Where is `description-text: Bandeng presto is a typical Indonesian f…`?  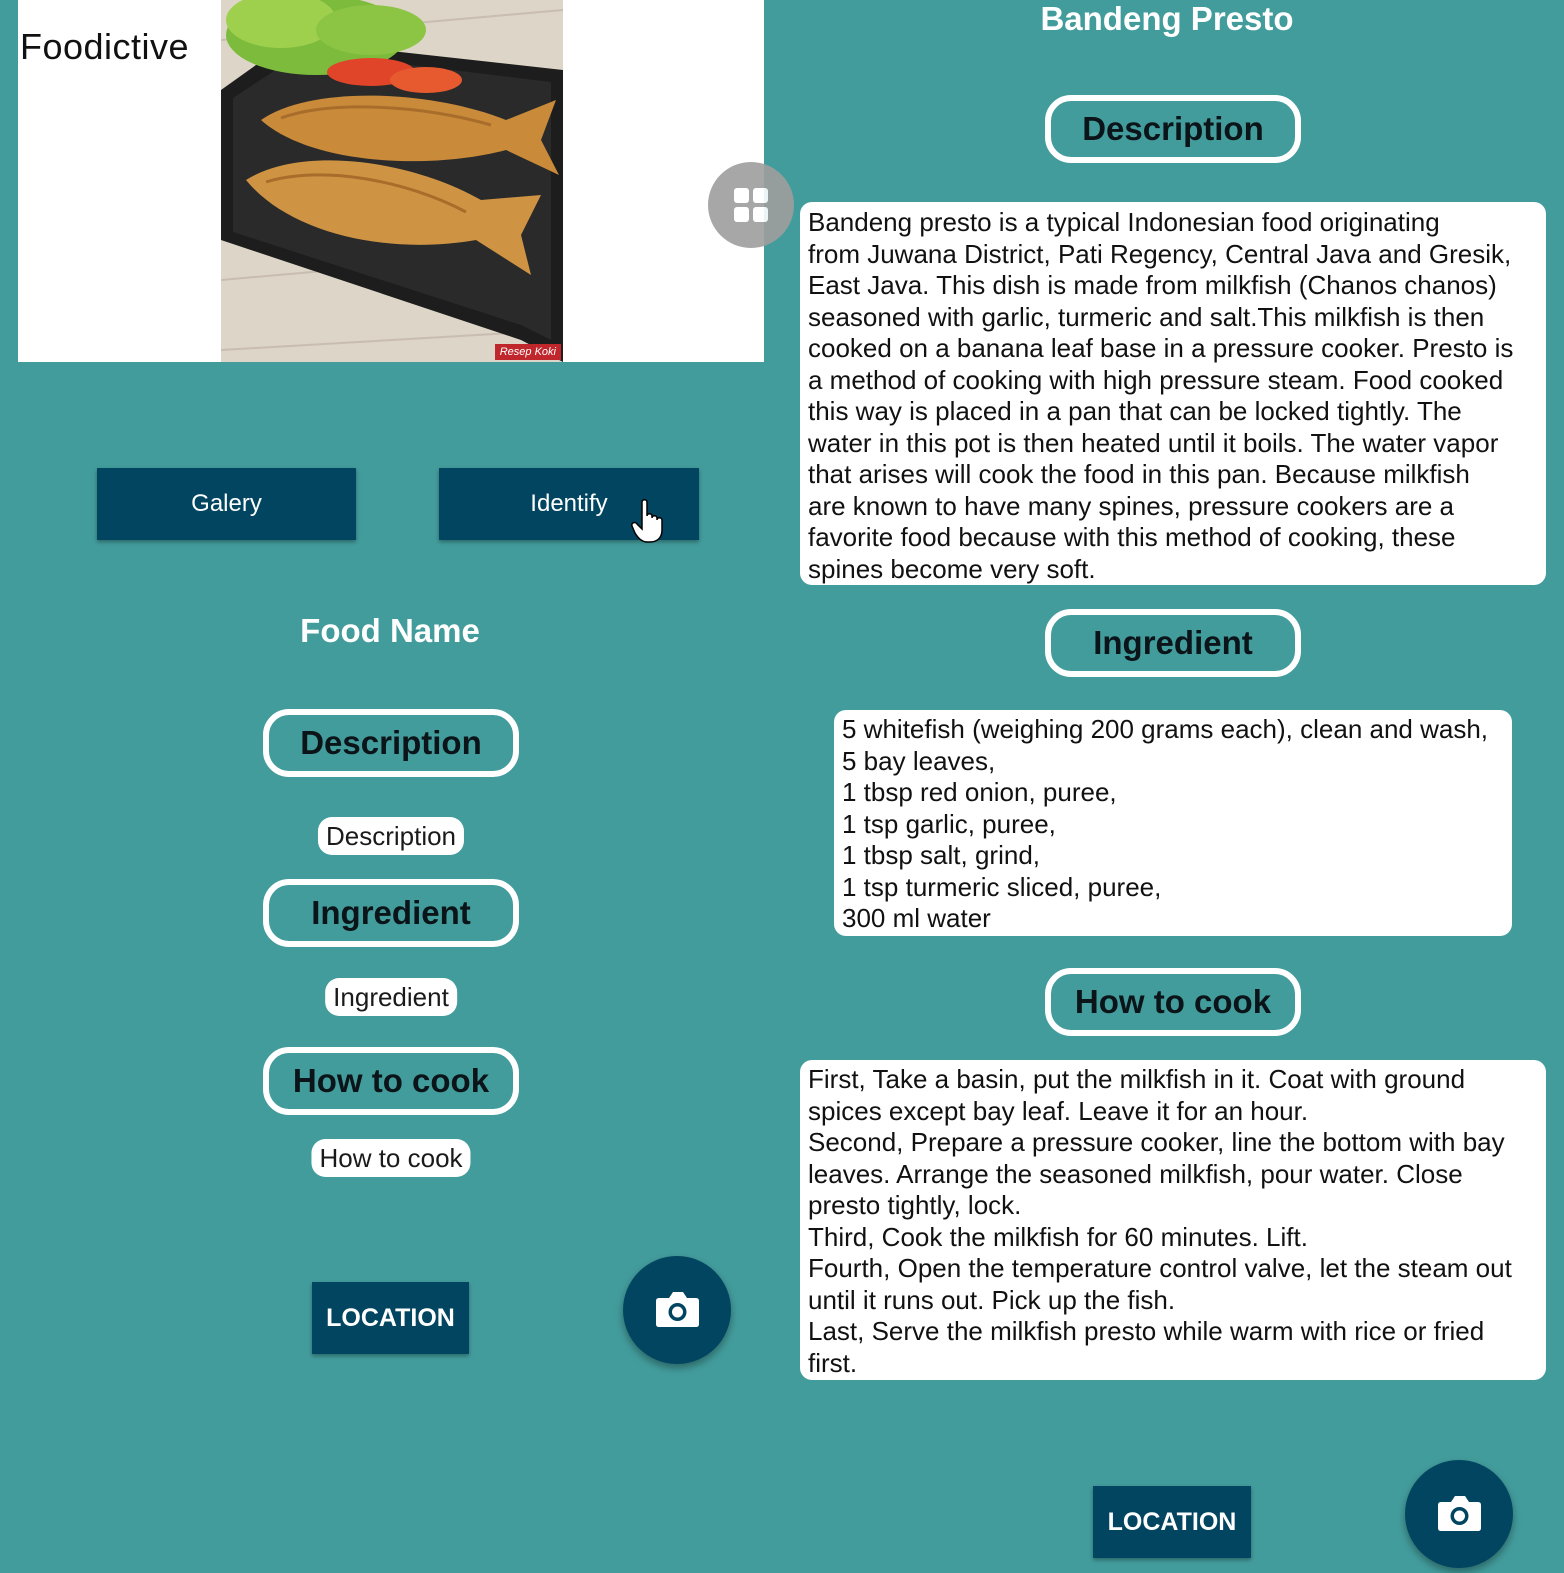 description-text: Bandeng presto is a typical Indonesian f… is located at coordinates (1173, 393).